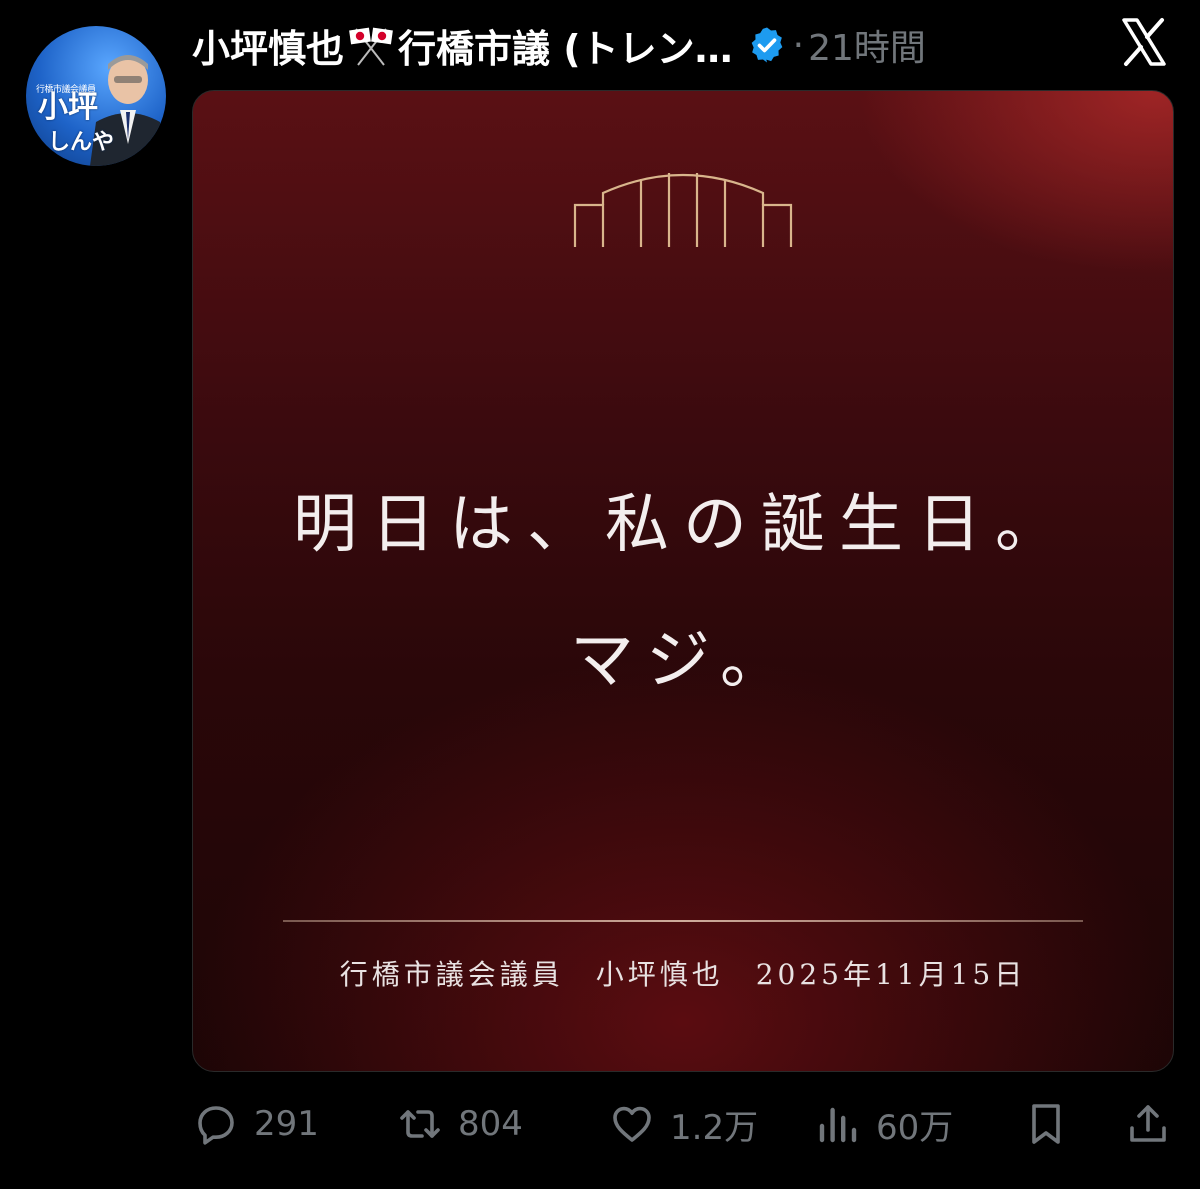 This screenshot has height=1189, width=1200. Describe the element at coordinates (683, 210) in the screenshot. I see `building-emblem-icon` at that location.